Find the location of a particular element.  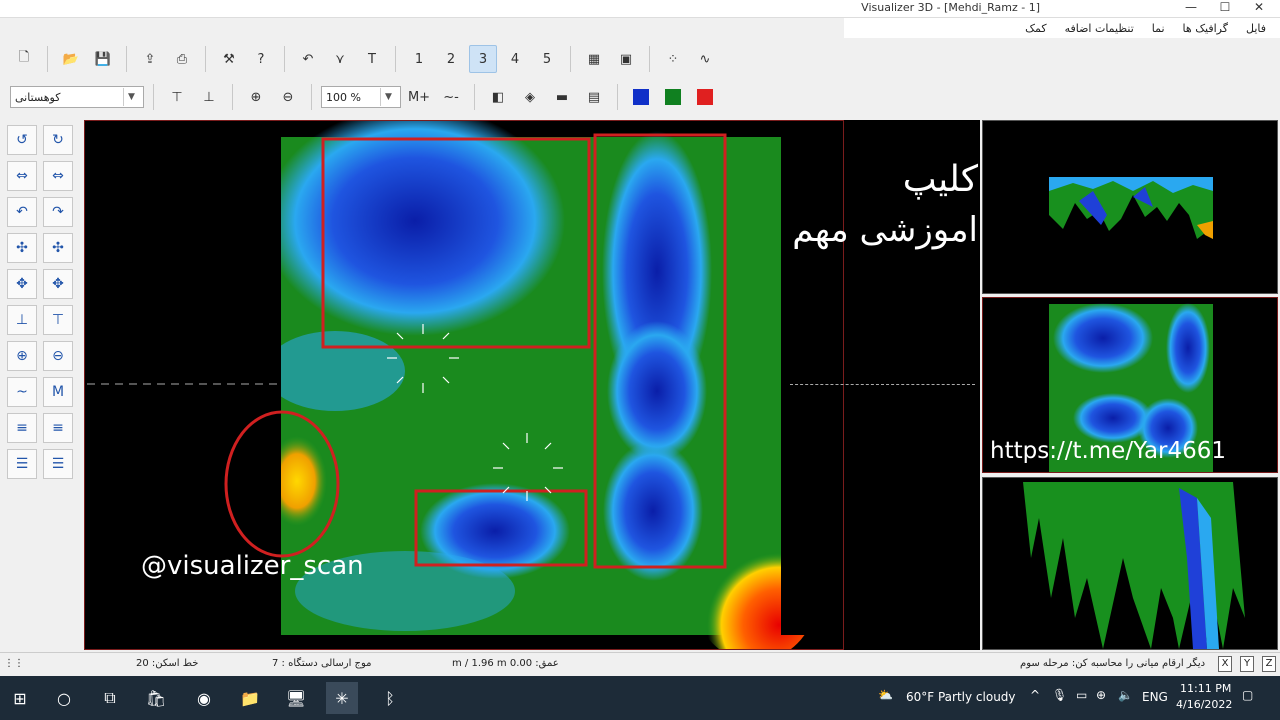

chevron-up-icon: ^ is located at coordinates (1035, 695).